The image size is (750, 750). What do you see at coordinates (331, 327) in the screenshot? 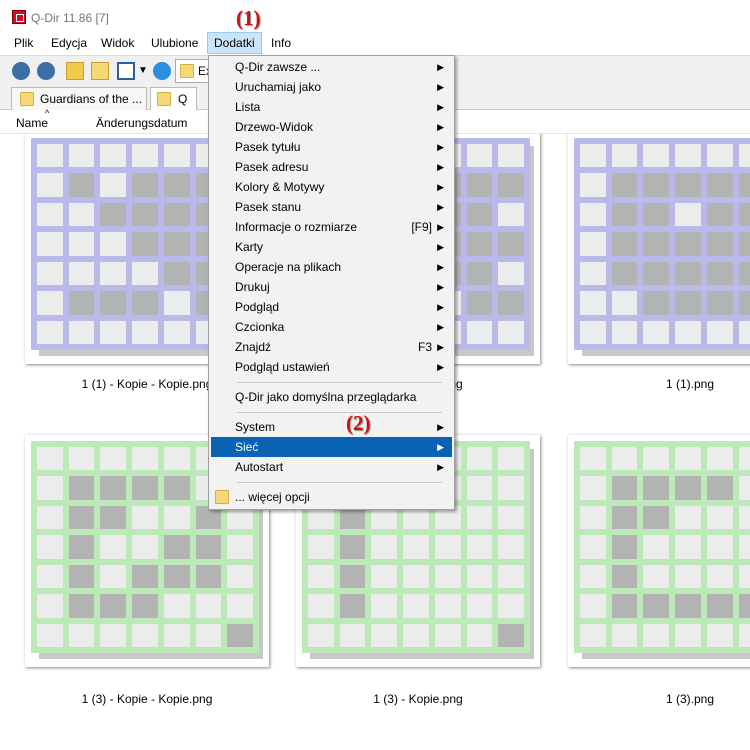
I see `menu-item-czcionka: Czcionka ▶` at bounding box center [331, 327].